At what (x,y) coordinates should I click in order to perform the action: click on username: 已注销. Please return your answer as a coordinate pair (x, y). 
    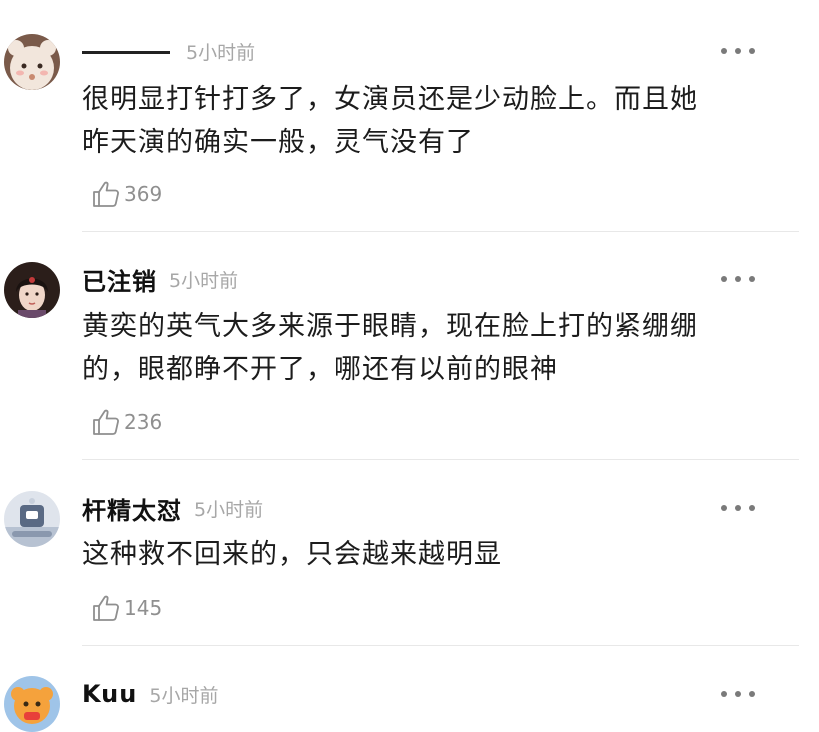
    Looking at the image, I should click on (119, 279).